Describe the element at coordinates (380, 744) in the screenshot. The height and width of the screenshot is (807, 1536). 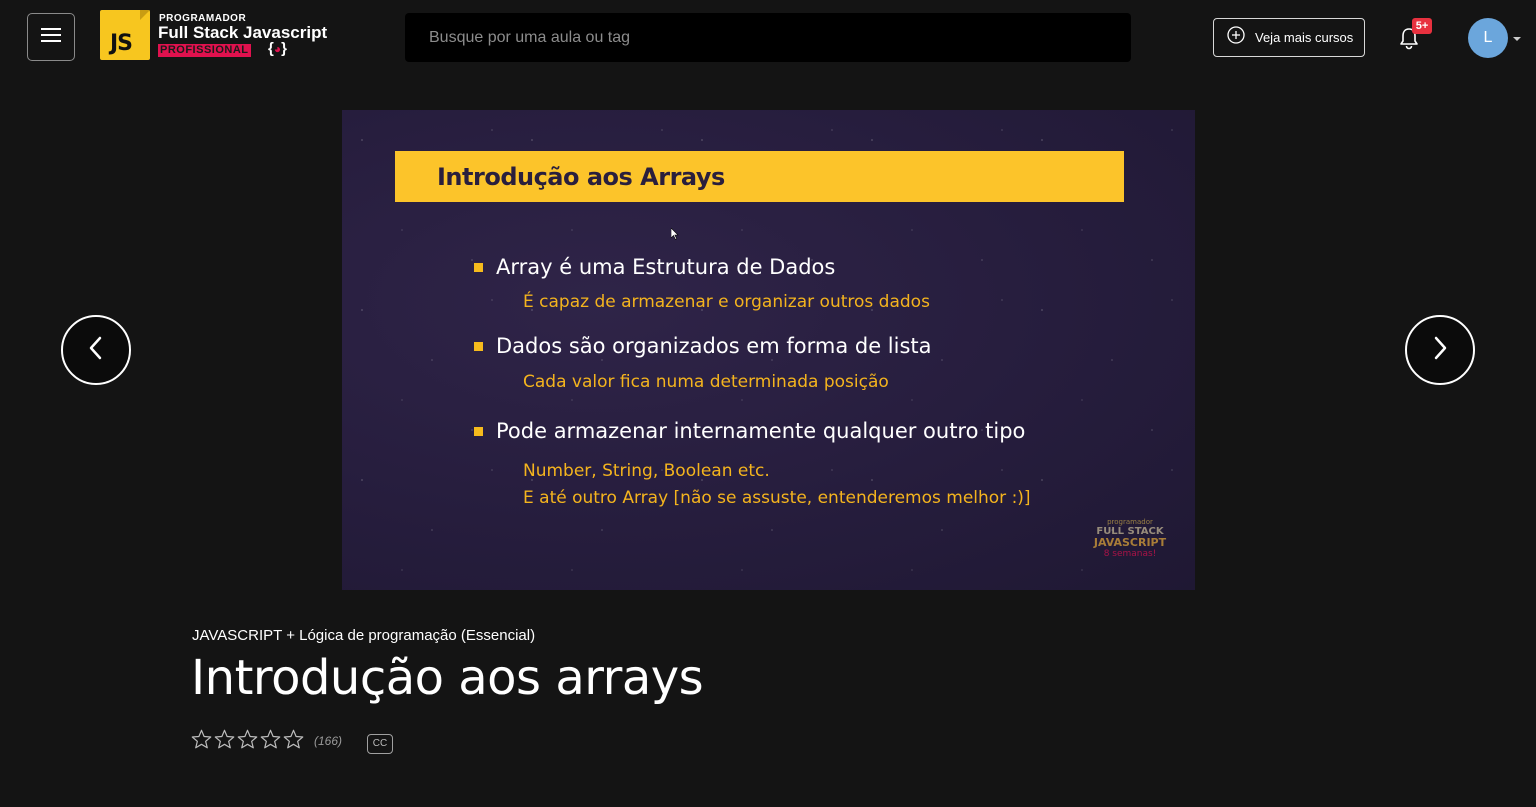
I see `closed-captions-button: CC` at that location.